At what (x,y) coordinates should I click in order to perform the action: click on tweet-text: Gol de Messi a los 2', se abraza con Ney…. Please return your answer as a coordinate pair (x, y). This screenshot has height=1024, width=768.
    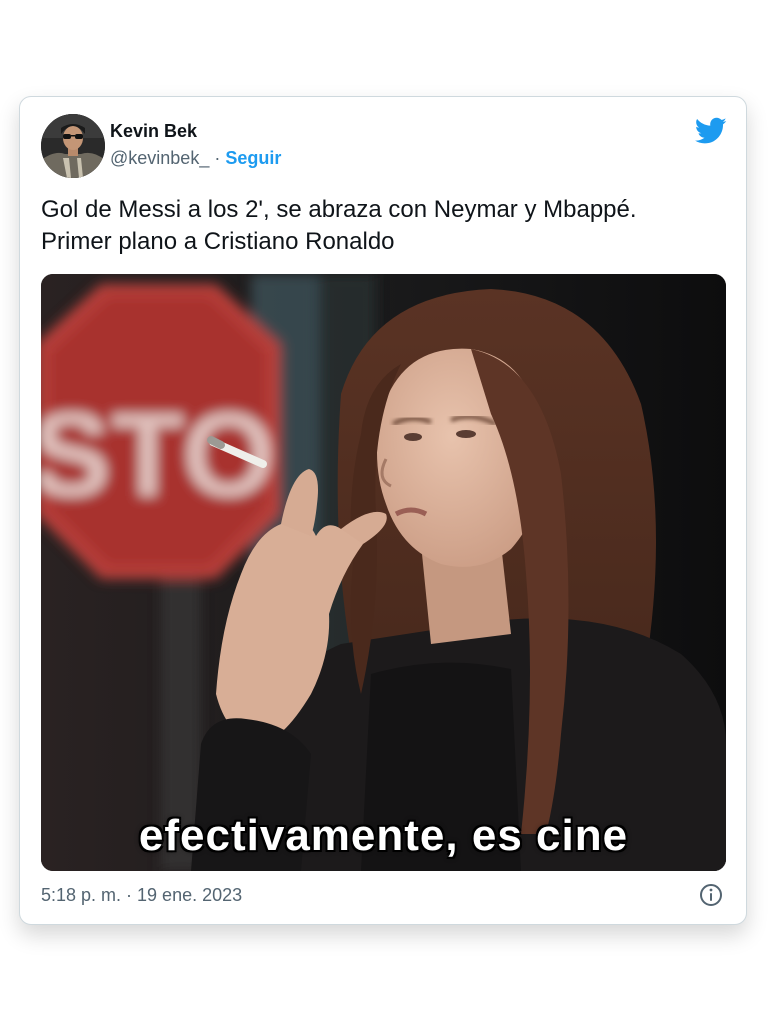
    Looking at the image, I should click on (381, 226).